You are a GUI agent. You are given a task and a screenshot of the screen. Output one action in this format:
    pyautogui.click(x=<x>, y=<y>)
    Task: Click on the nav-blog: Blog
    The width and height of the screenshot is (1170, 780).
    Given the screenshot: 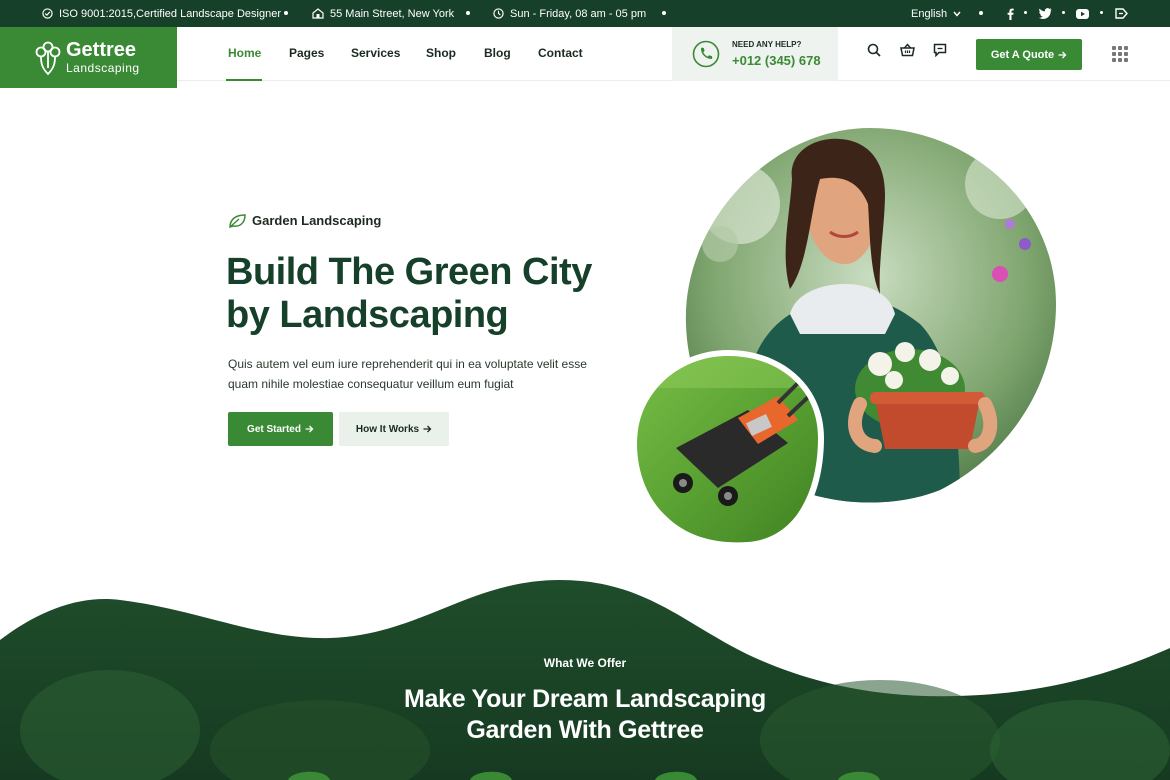 What is the action you would take?
    pyautogui.click(x=497, y=53)
    